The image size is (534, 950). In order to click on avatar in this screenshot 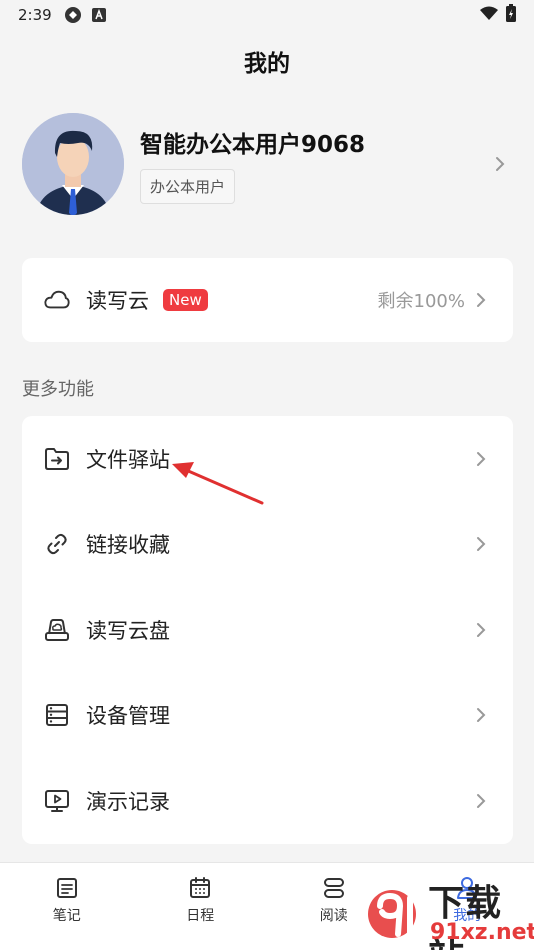, I will do `click(73, 164)`.